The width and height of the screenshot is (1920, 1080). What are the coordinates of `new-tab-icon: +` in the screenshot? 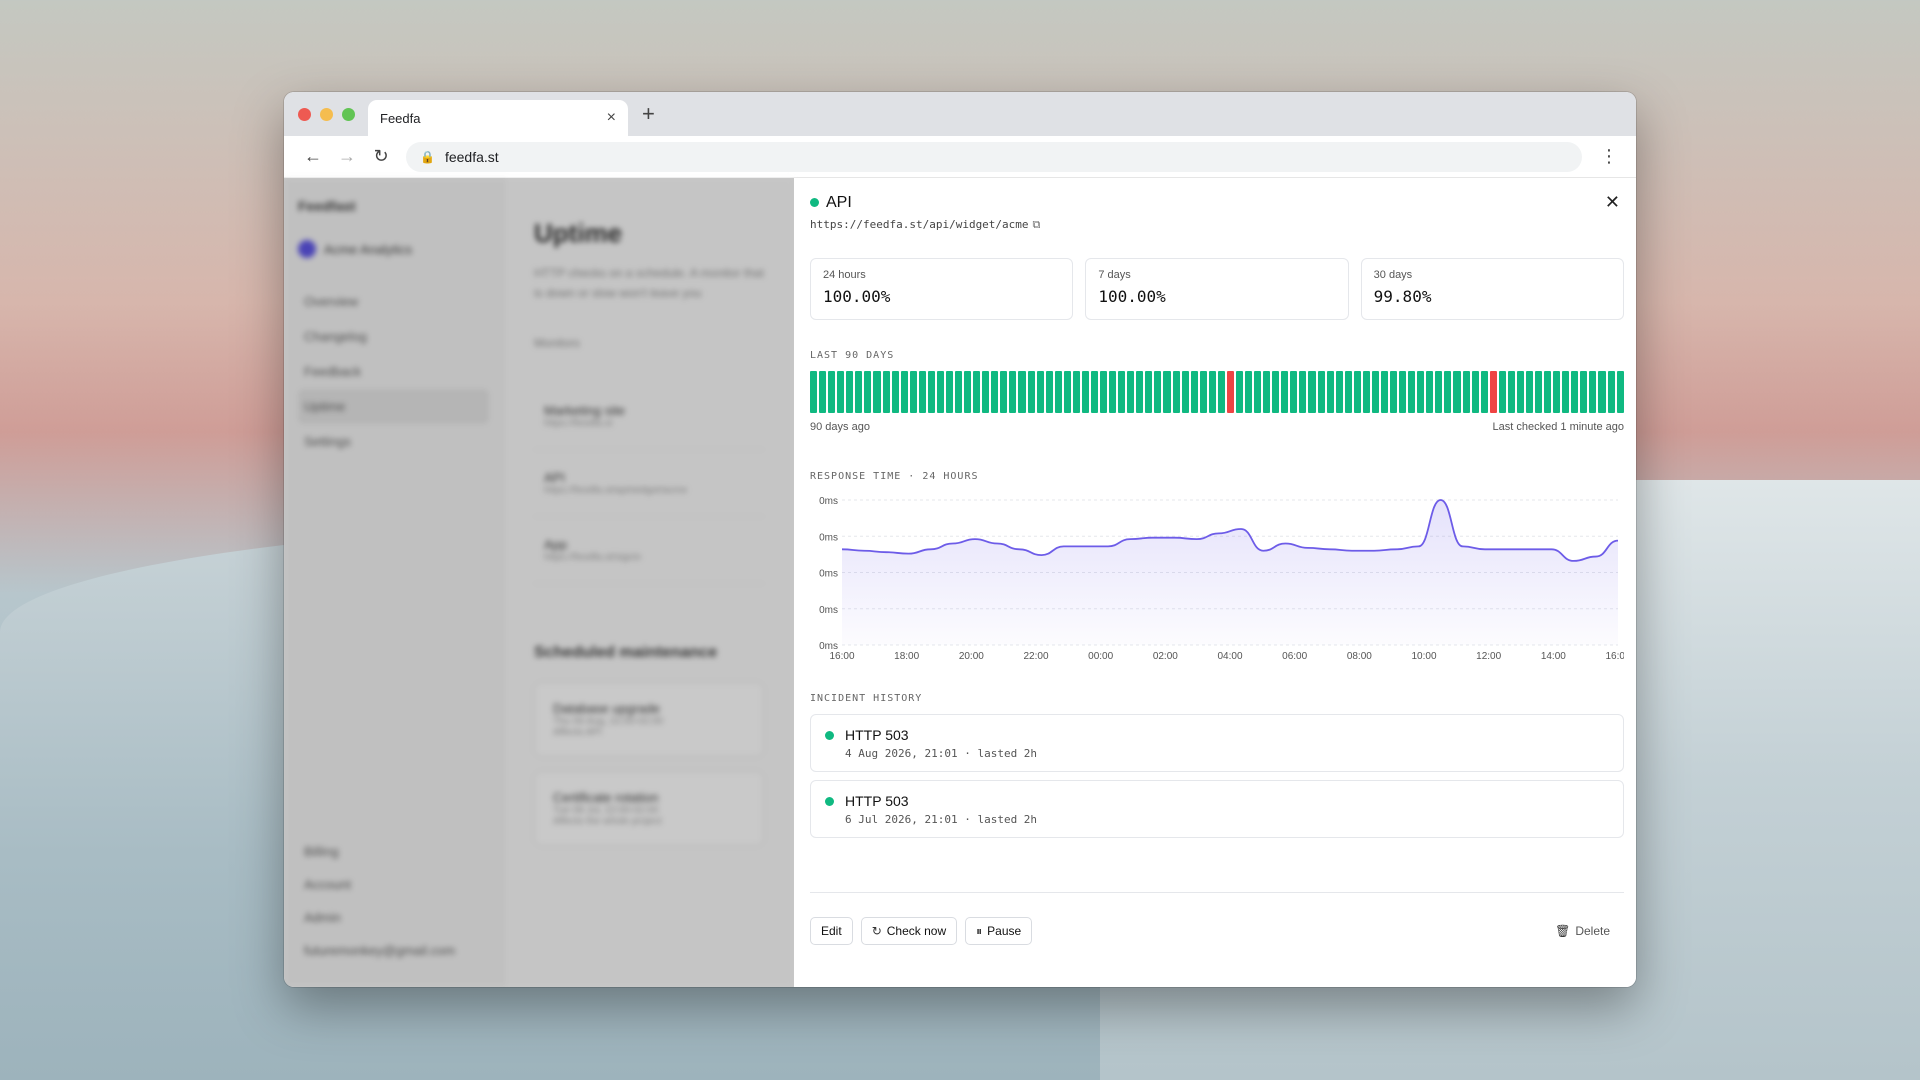 It's located at (648, 114).